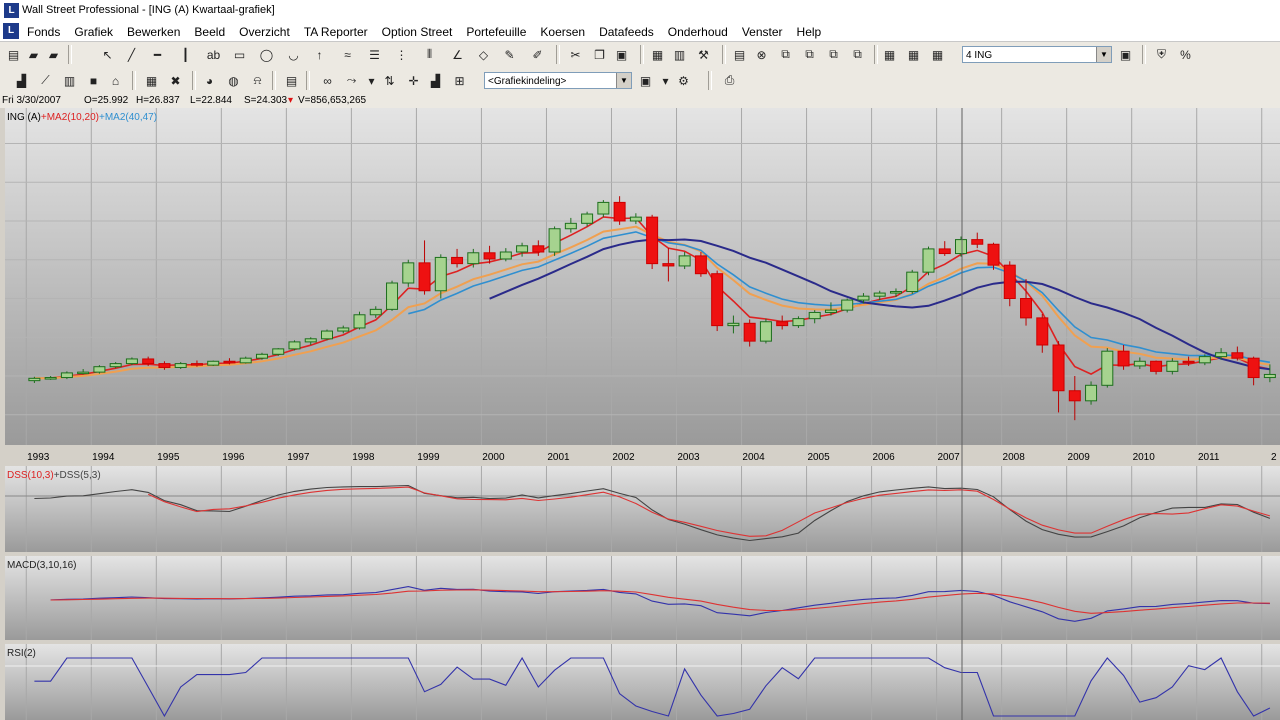 This screenshot has height=720, width=1280. Describe the element at coordinates (11, 31) in the screenshot. I see `document-icon: L` at that location.